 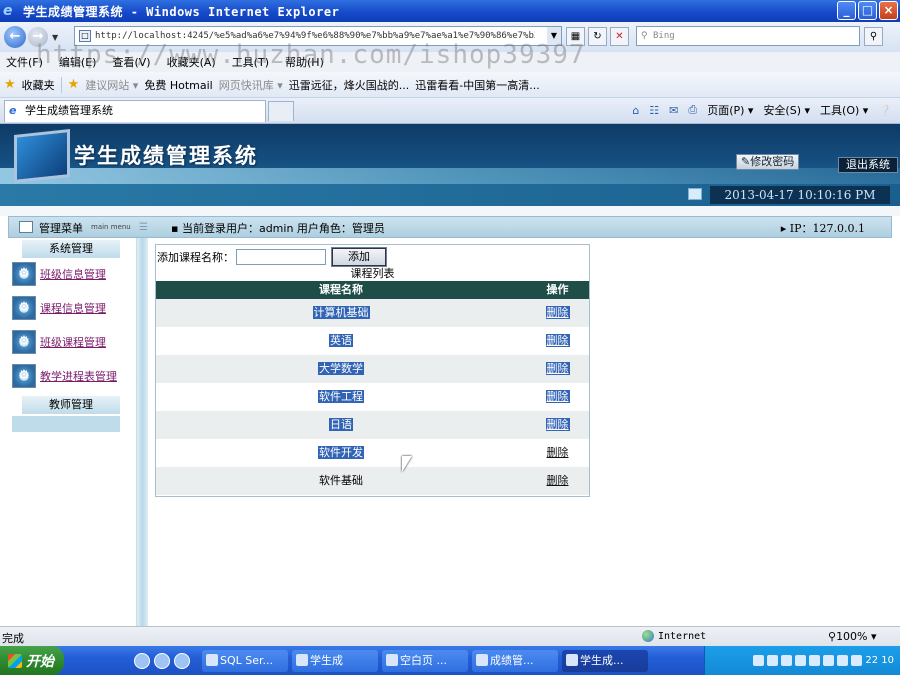 I want to click on add-course-button: 添加, so click(x=359, y=257).